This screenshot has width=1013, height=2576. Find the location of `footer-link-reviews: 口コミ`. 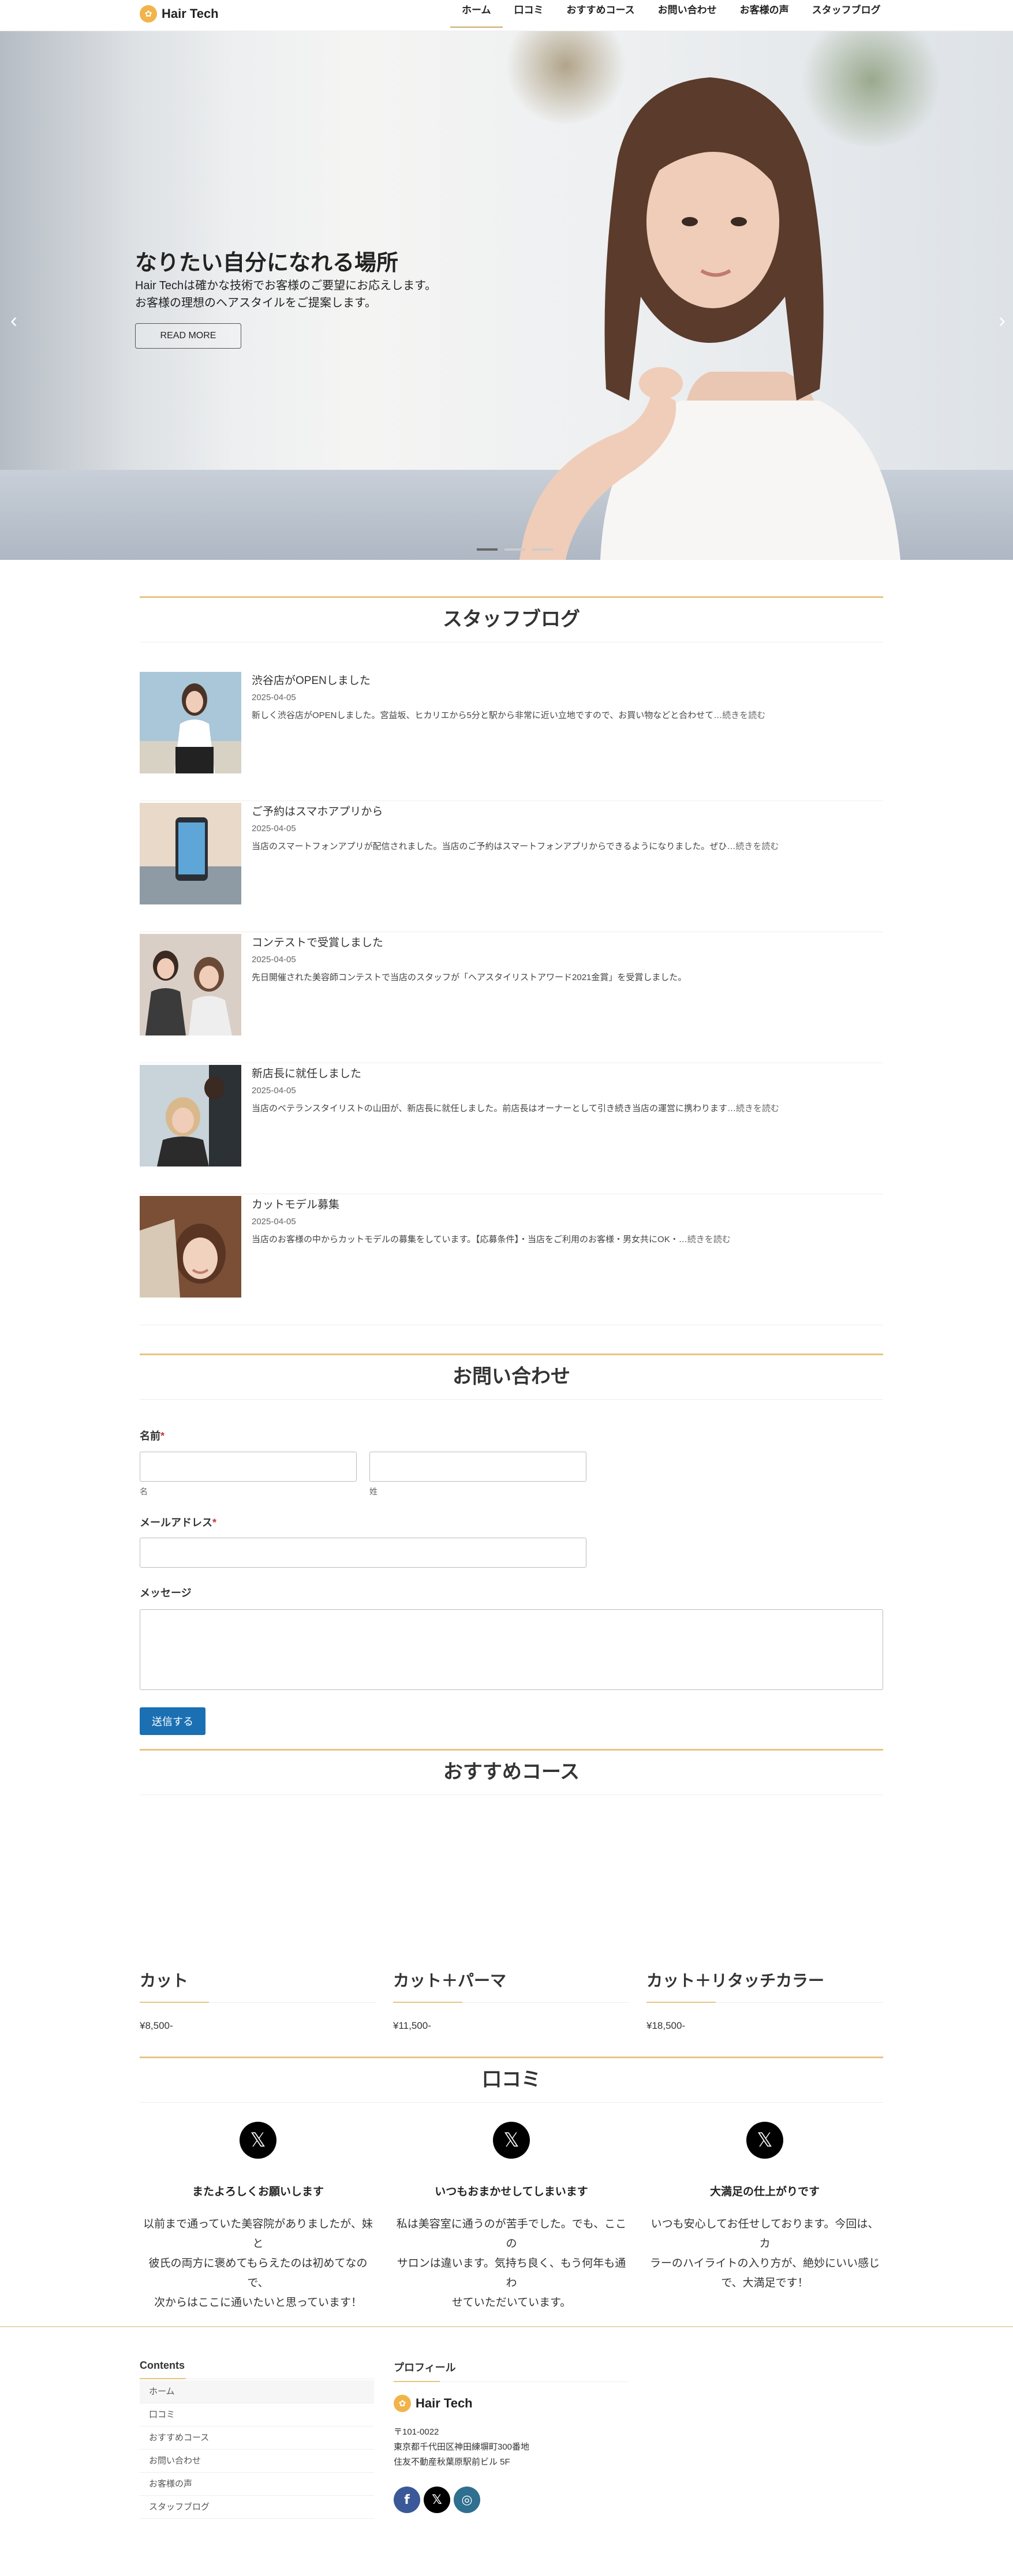

footer-link-reviews: 口コミ is located at coordinates (257, 2415).